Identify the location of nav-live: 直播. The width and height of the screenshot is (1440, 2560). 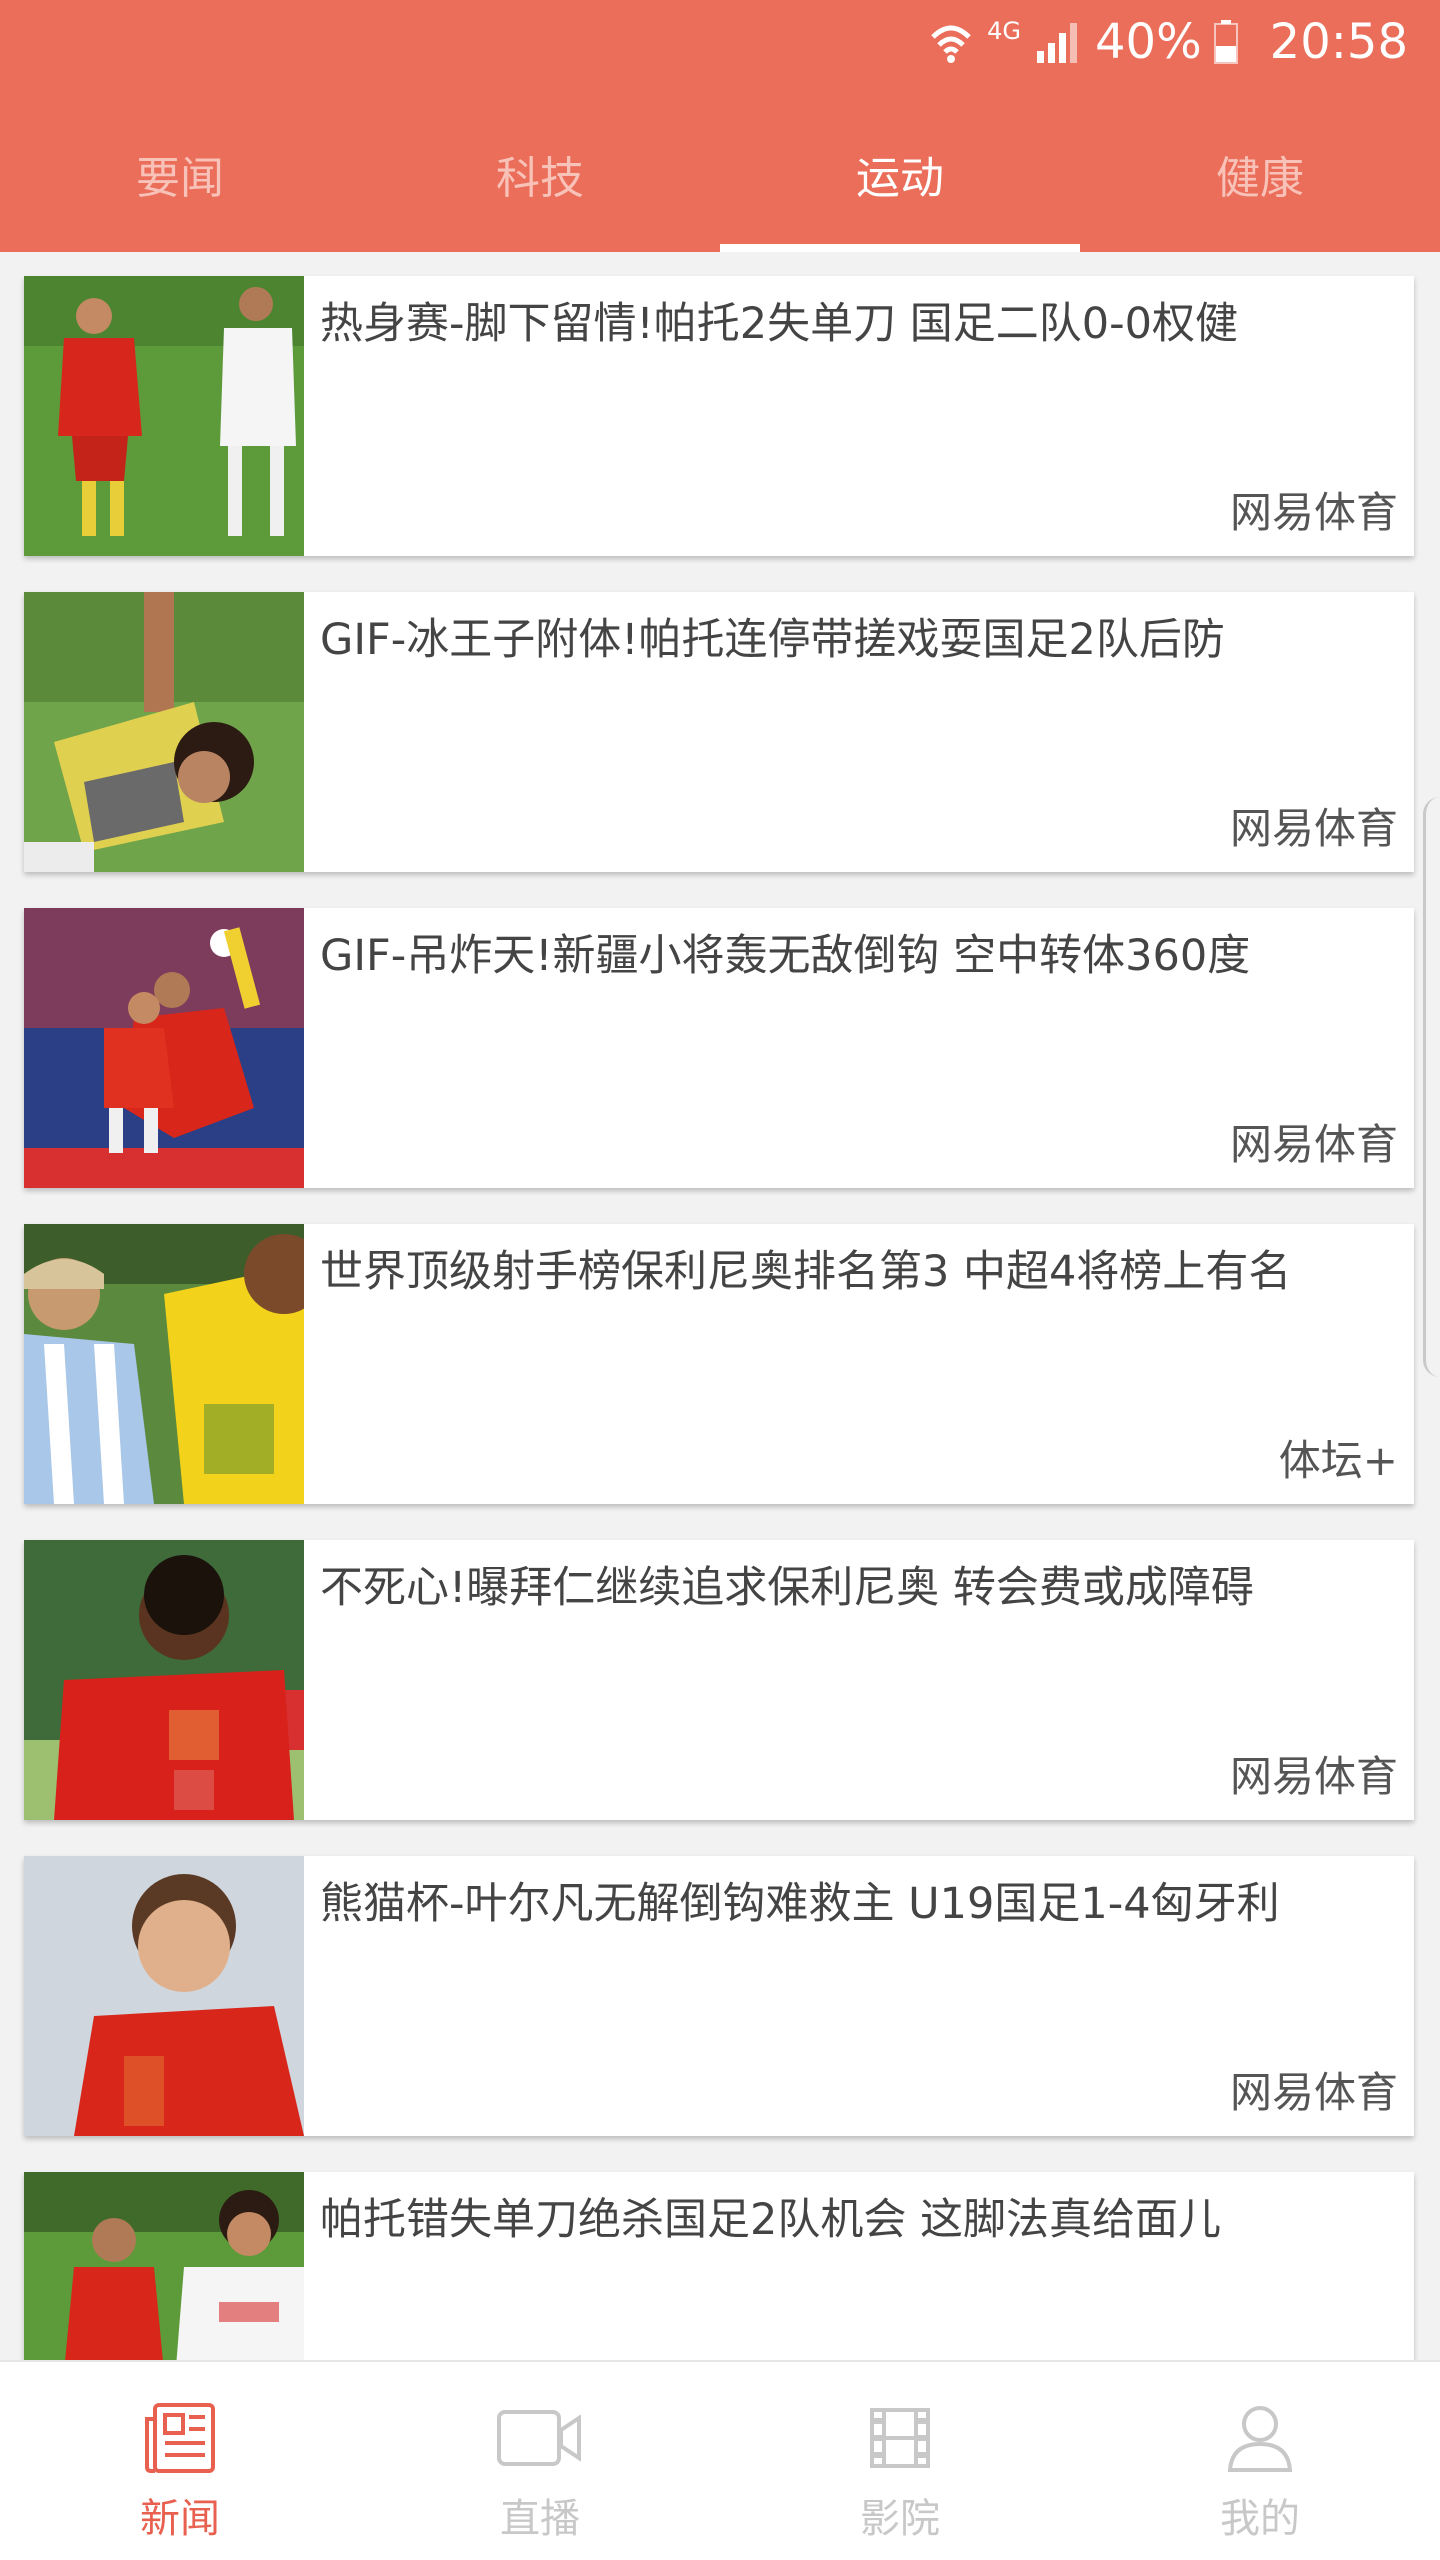
(540, 2461).